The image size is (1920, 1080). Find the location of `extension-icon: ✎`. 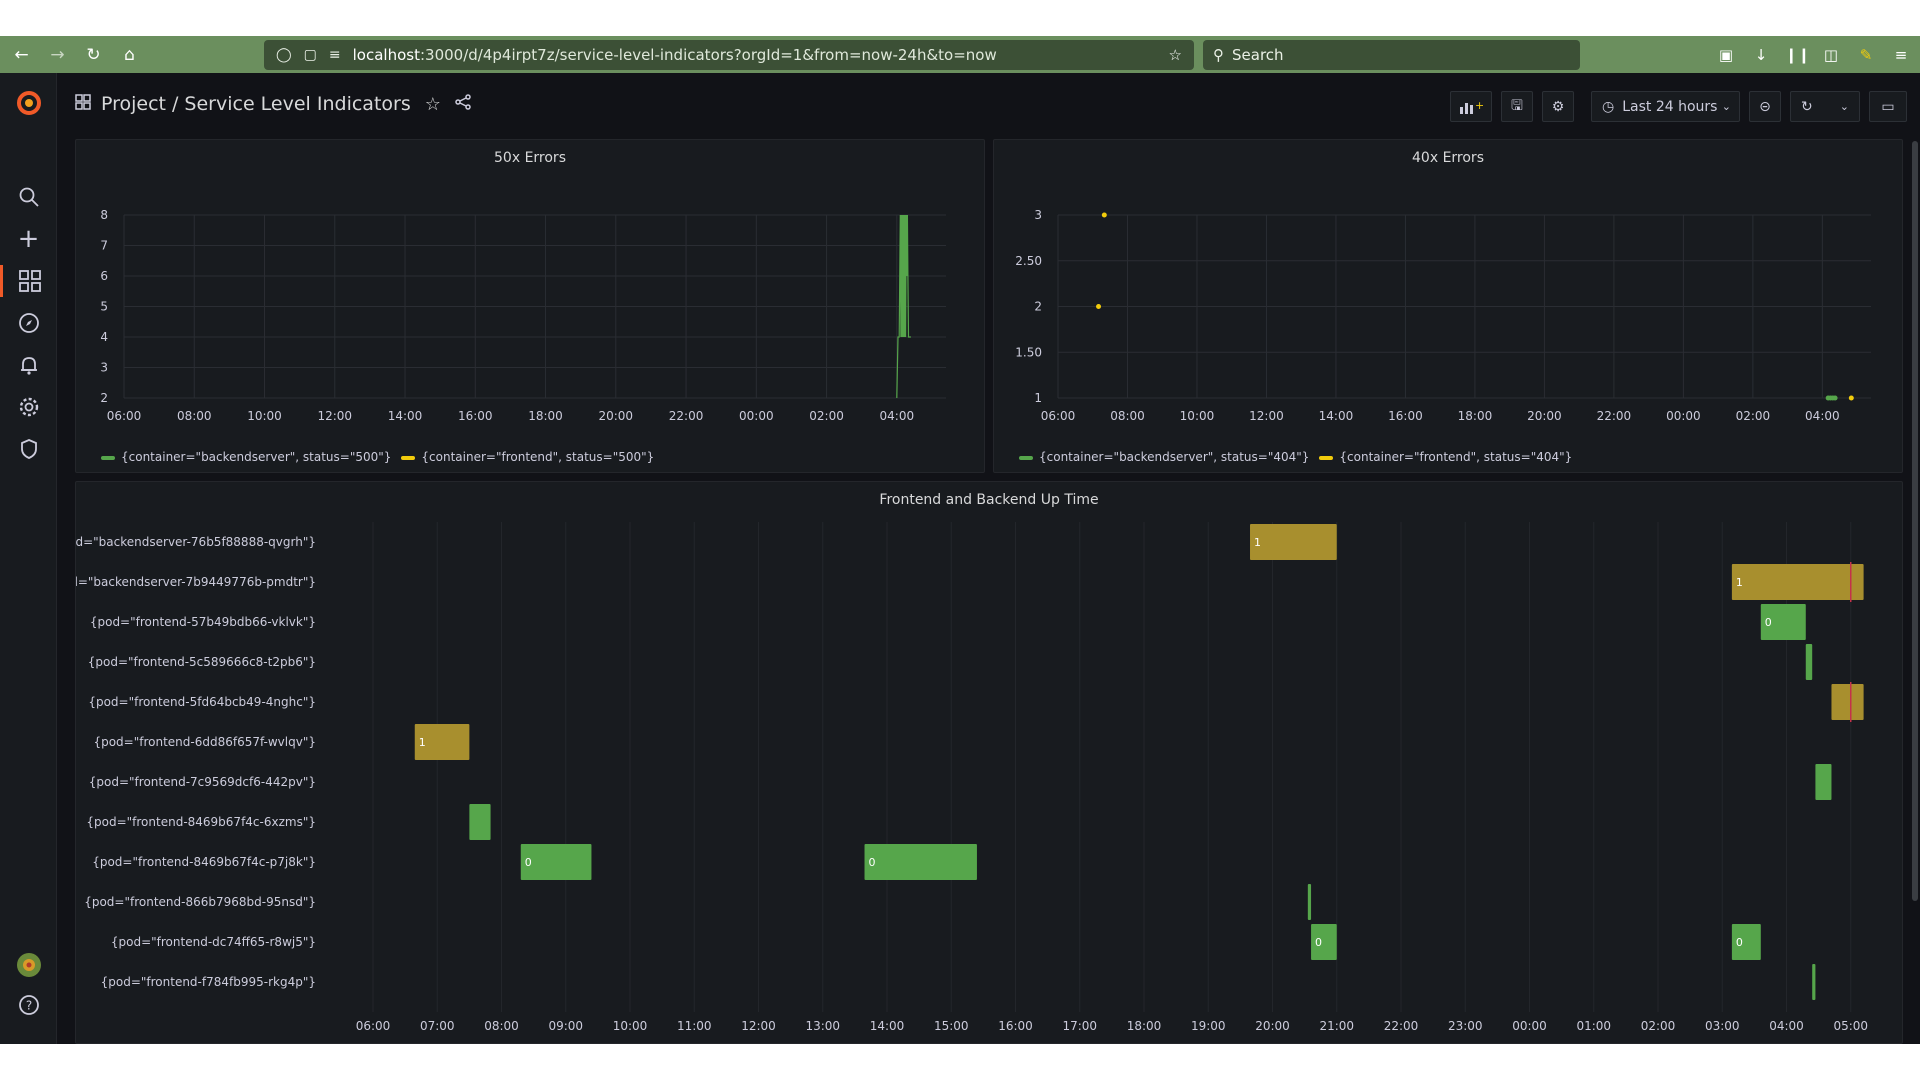

extension-icon: ✎ is located at coordinates (1866, 55).